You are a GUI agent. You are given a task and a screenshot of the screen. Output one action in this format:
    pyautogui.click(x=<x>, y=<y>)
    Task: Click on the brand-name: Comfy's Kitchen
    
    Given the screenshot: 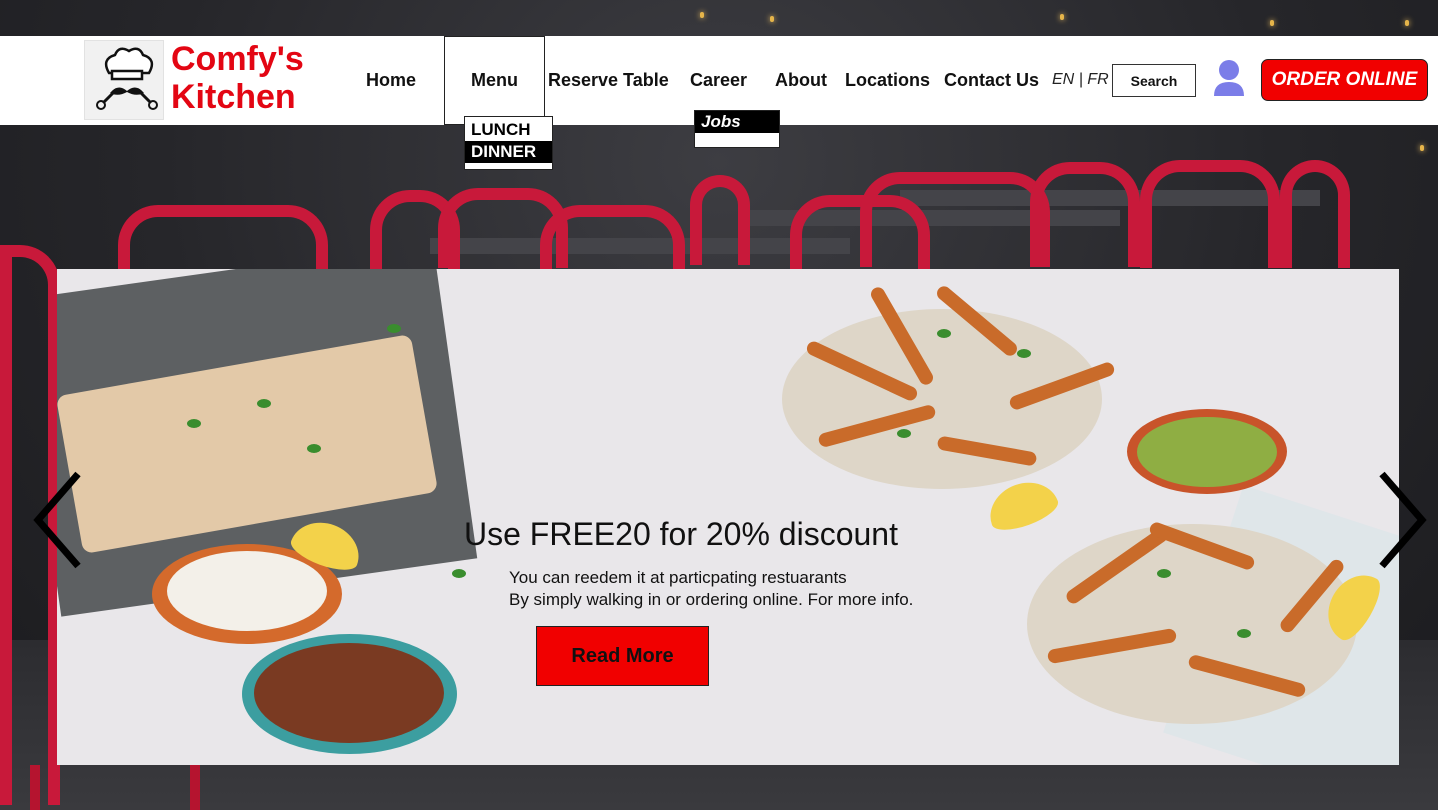 What is the action you would take?
    pyautogui.click(x=237, y=78)
    